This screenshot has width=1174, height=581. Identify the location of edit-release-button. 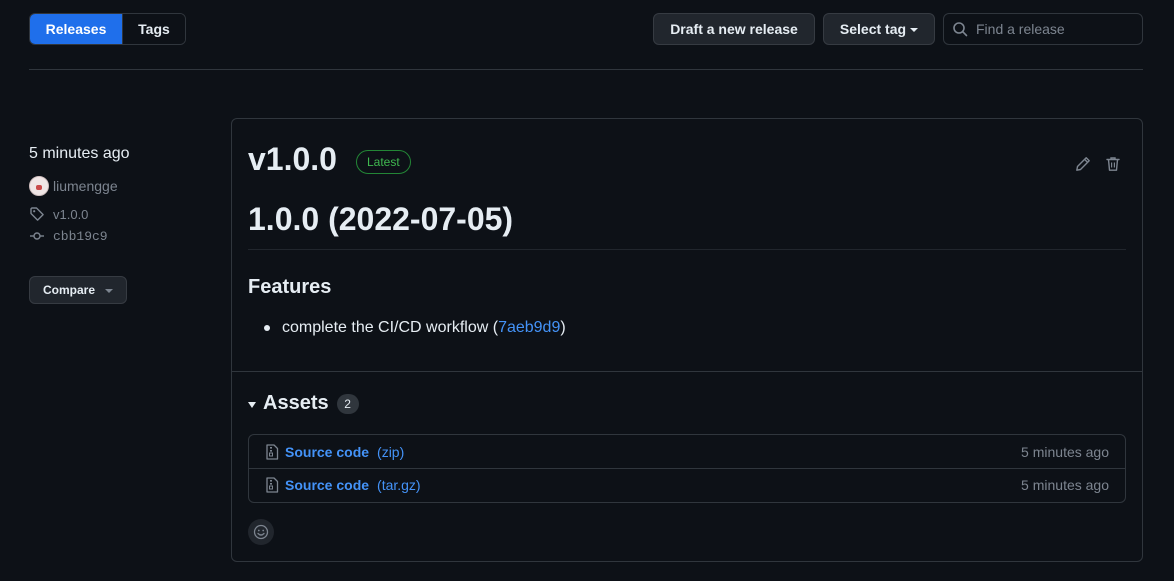
(1083, 165).